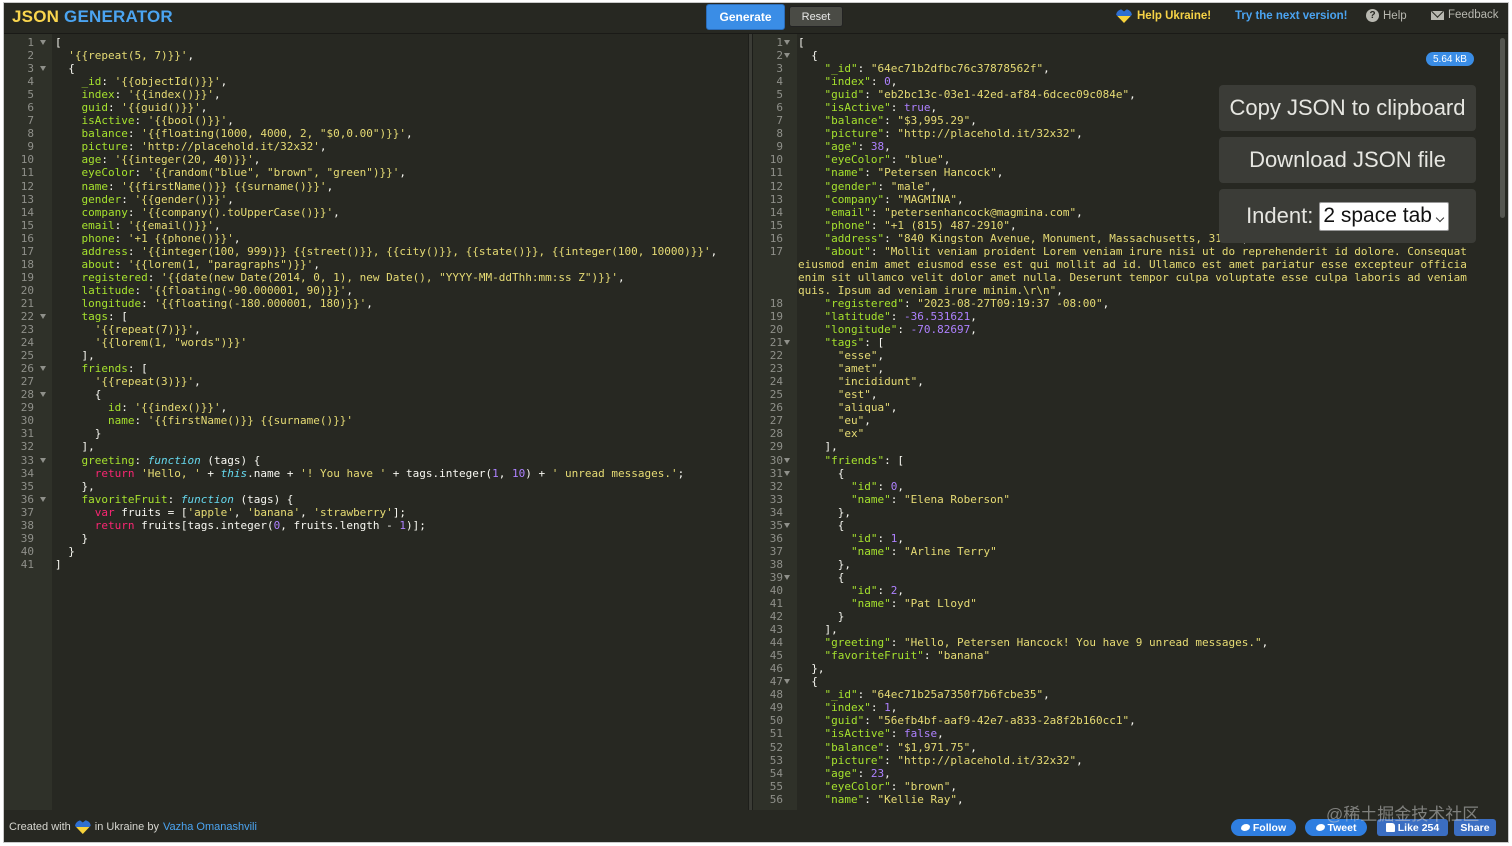 The image size is (1512, 846). Describe the element at coordinates (376, 486) in the screenshot. I see `code-line: 35 },` at that location.